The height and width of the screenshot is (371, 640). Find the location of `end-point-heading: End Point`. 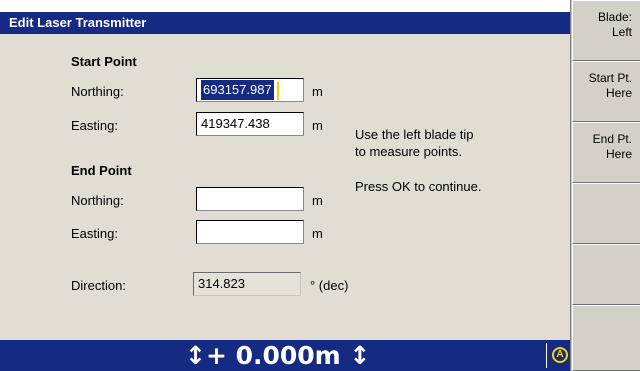

end-point-heading: End Point is located at coordinates (101, 170).